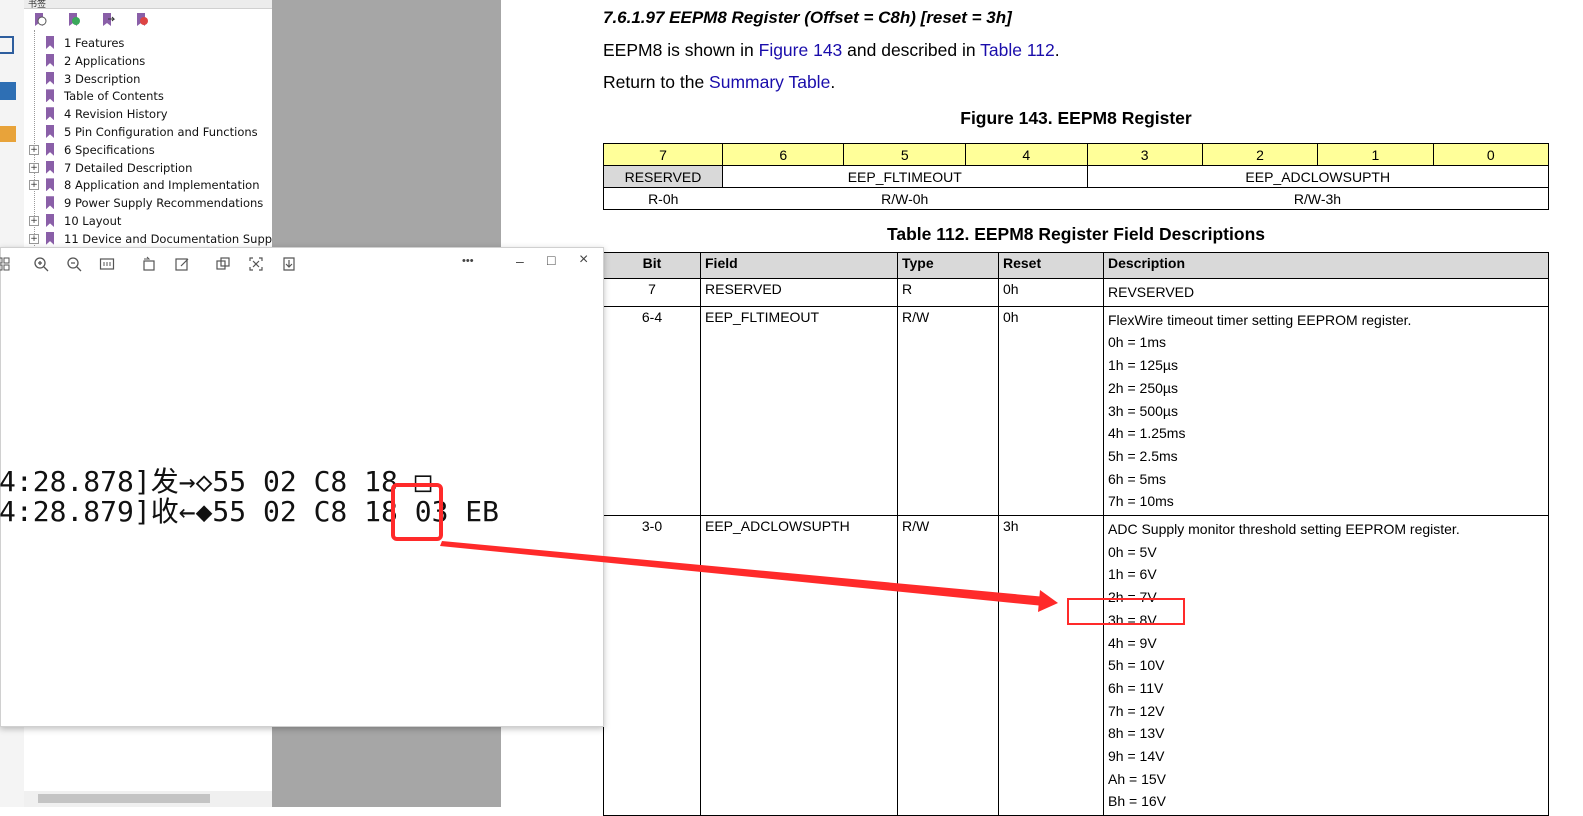 The height and width of the screenshot is (816, 1583). I want to click on zoom-out-icon, so click(74, 264).